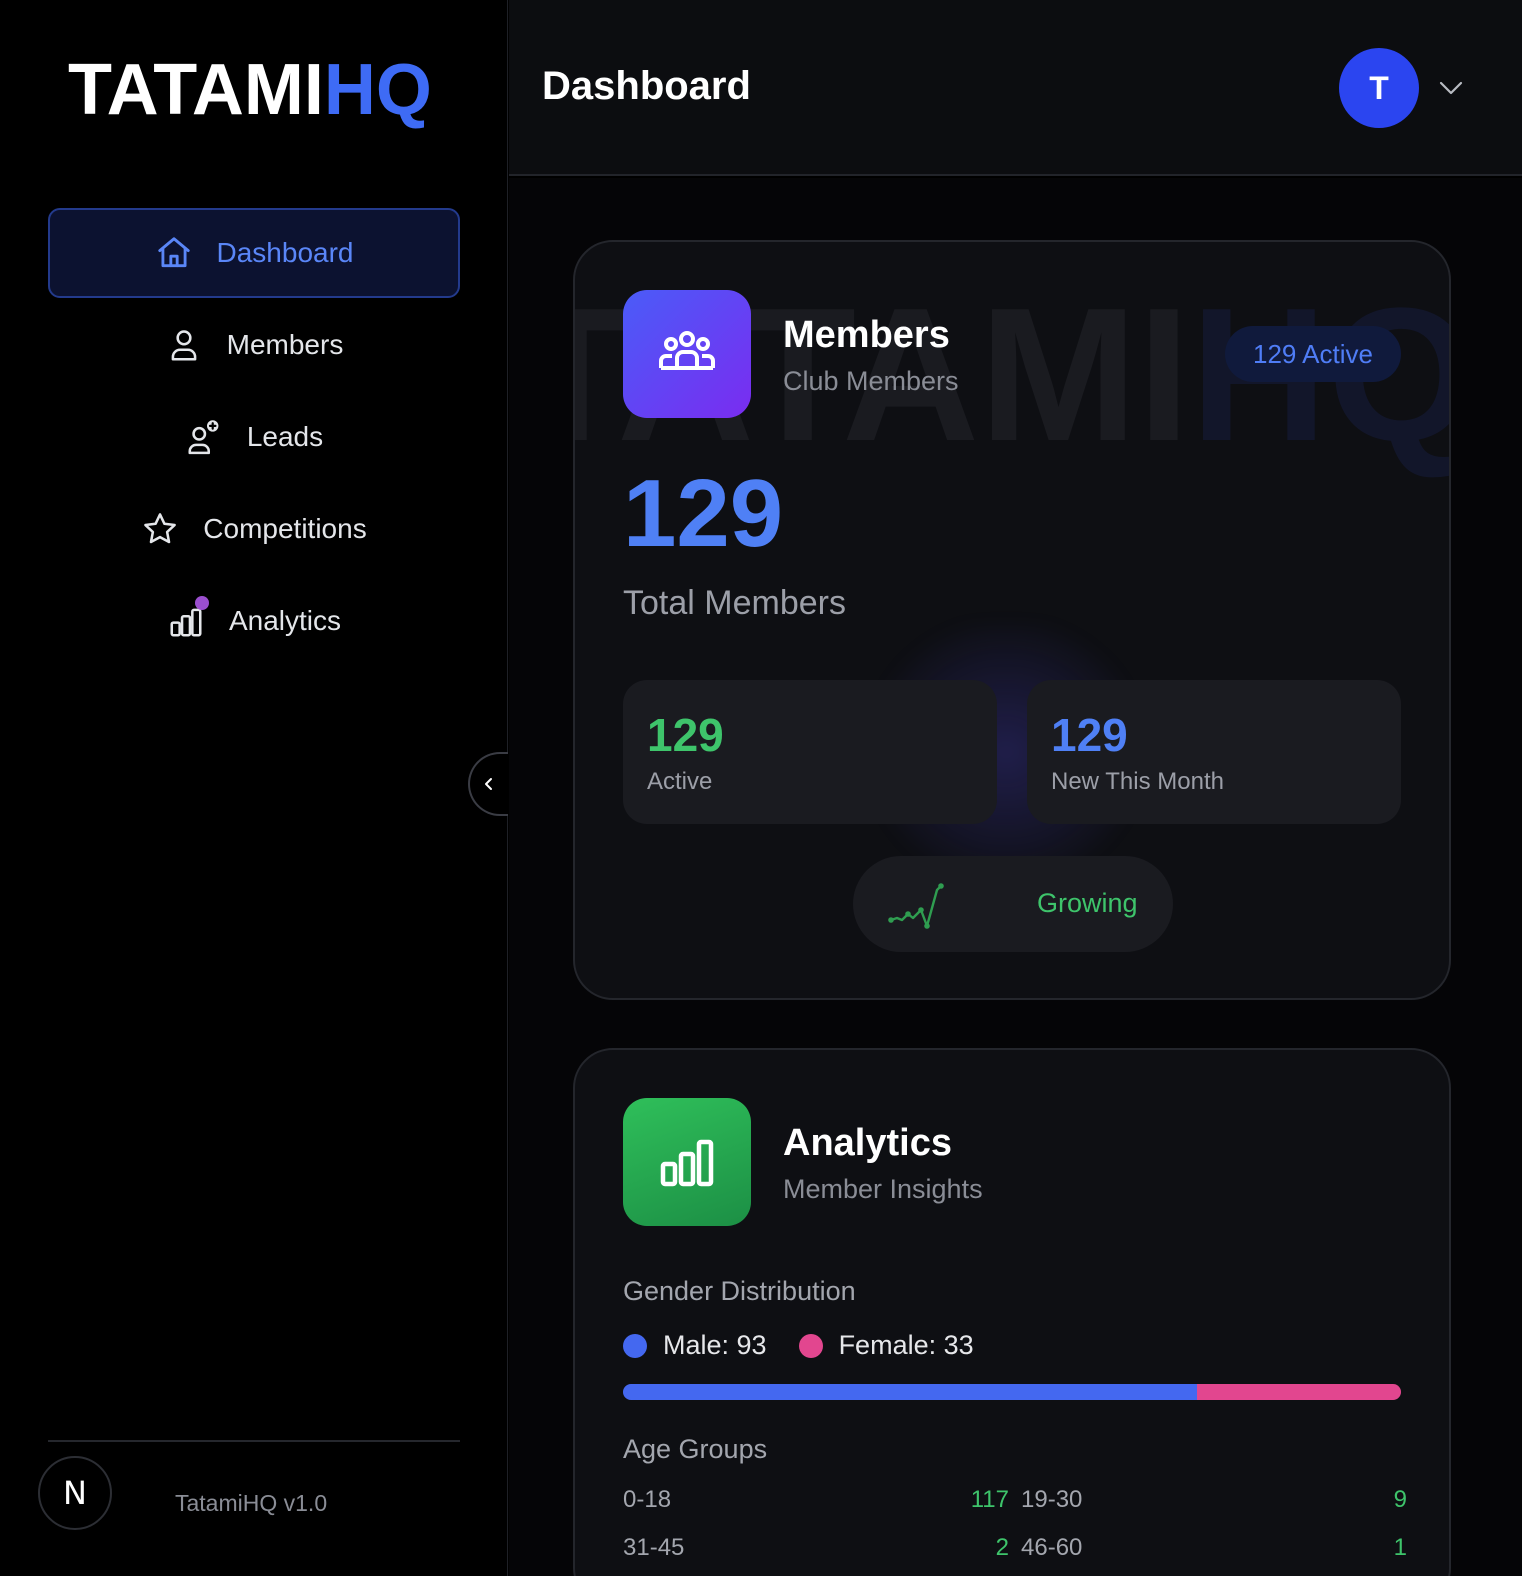  I want to click on age-group-label: 31-45, so click(654, 1547).